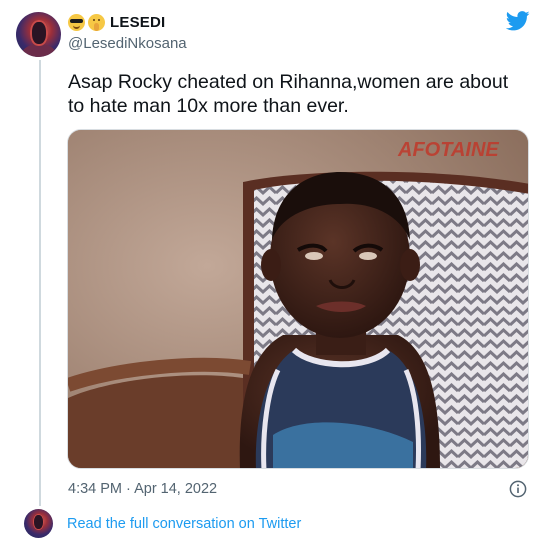  Describe the element at coordinates (38, 34) in the screenshot. I see `author-avatar` at that location.